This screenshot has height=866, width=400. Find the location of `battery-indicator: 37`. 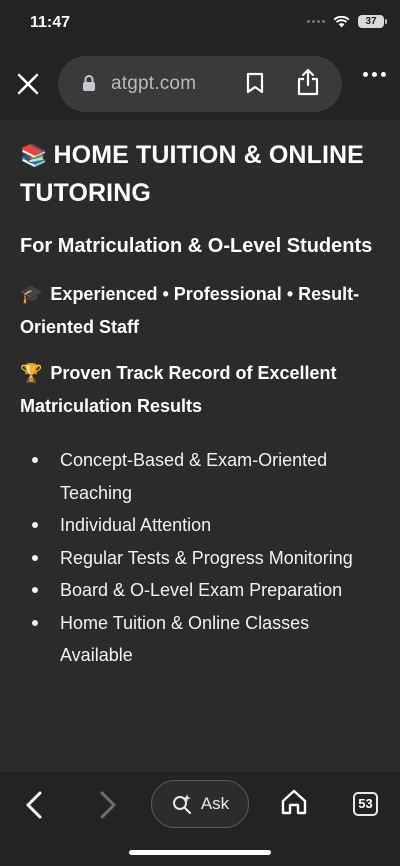

battery-indicator: 37 is located at coordinates (372, 21).